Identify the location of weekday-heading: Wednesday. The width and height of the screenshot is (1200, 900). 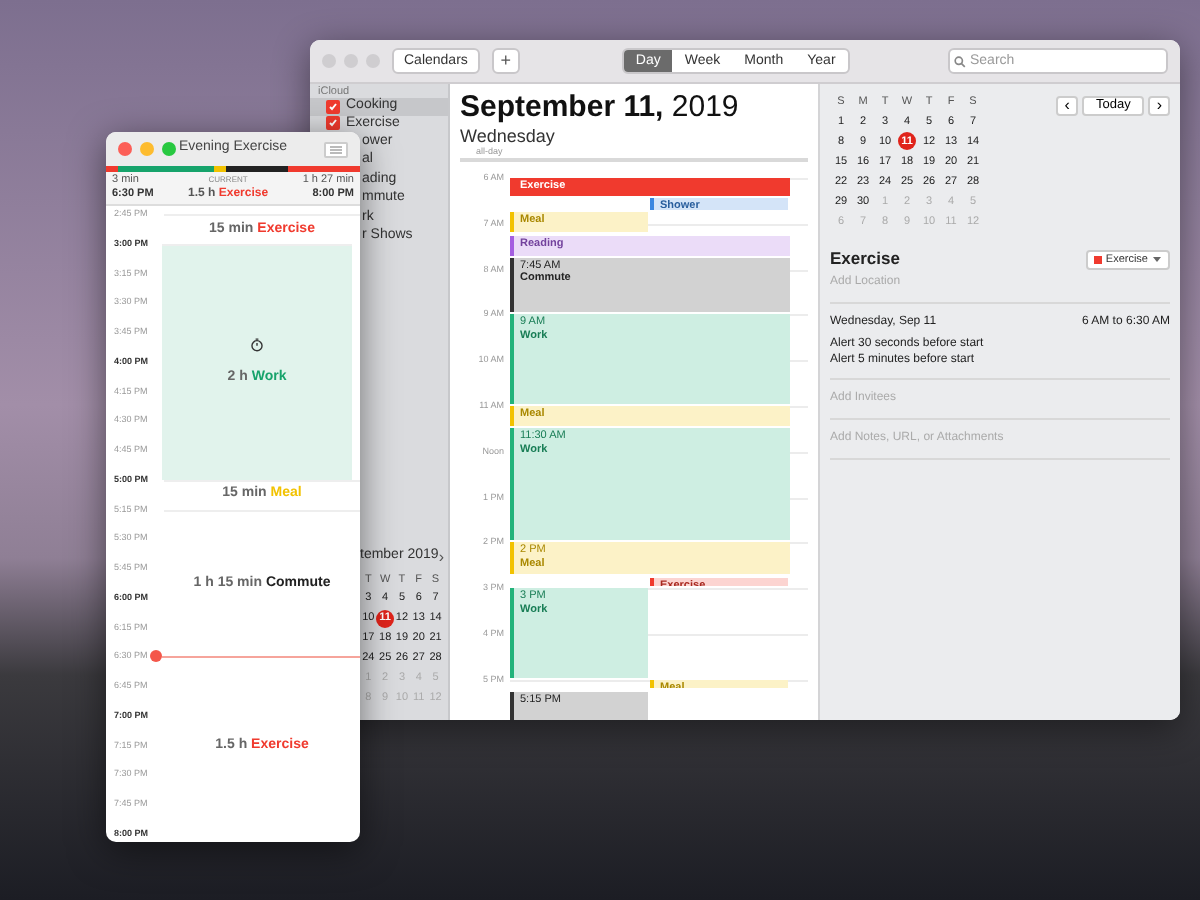
(507, 136).